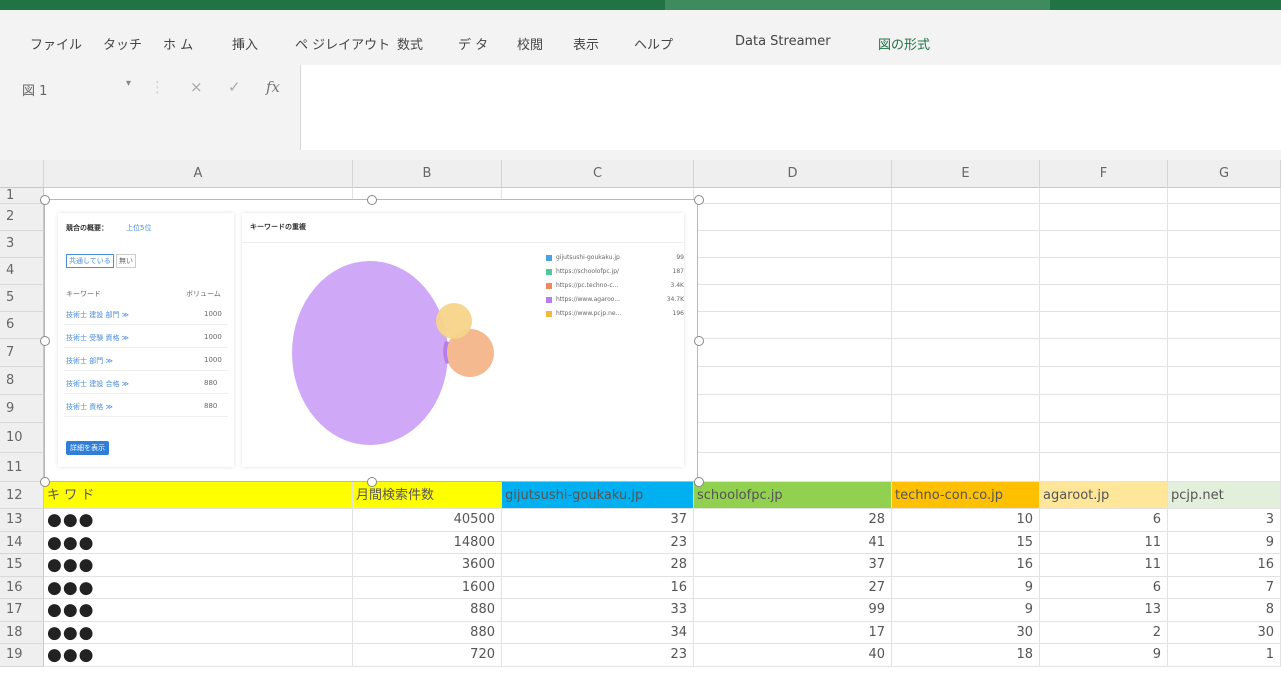  What do you see at coordinates (56, 43) in the screenshot?
I see `tab-file: ファイル` at bounding box center [56, 43].